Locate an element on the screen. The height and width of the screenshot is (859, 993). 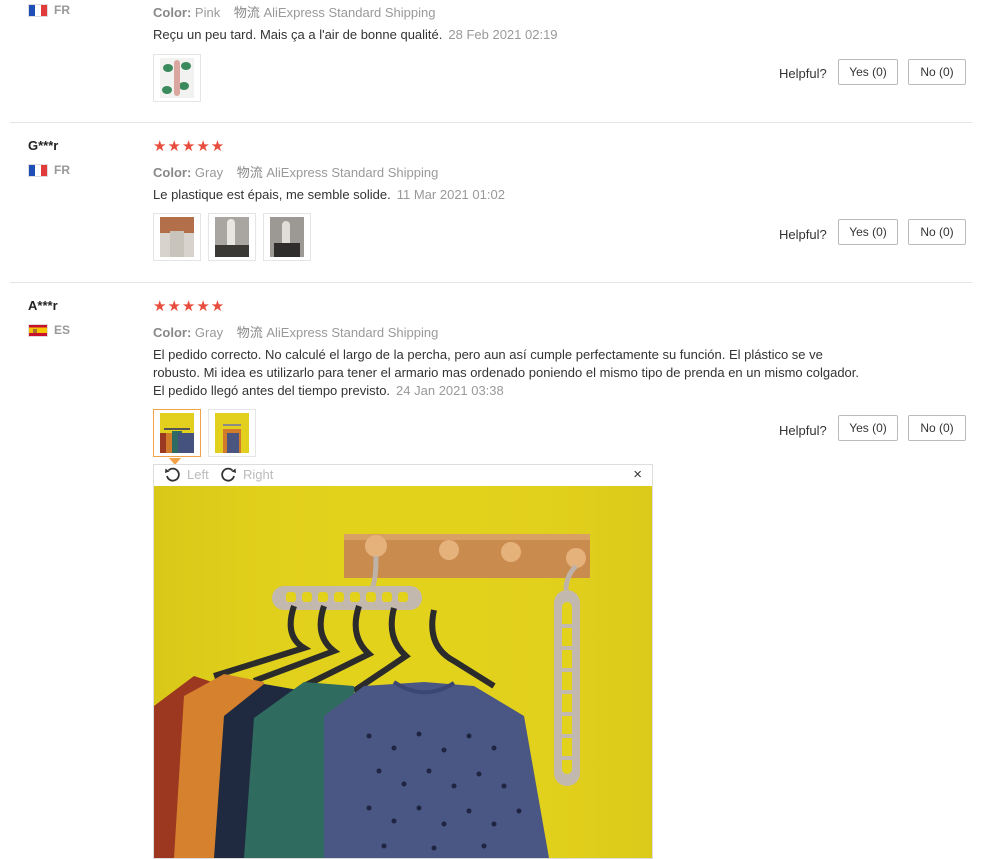
reviewer-name: A***r is located at coordinates (43, 305).